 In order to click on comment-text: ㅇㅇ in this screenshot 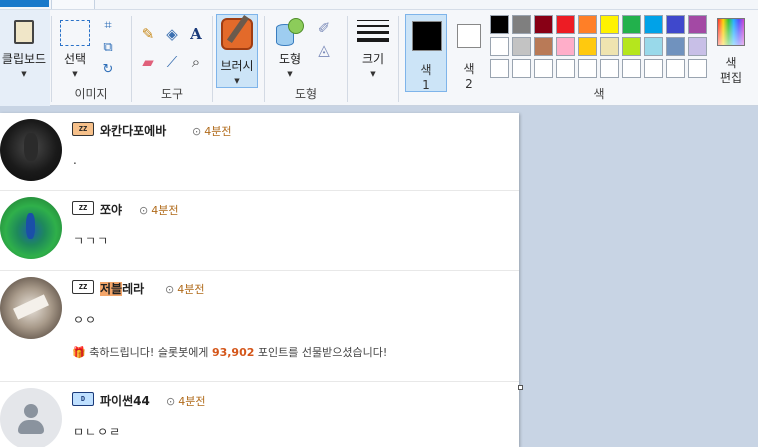, I will do `click(85, 320)`.